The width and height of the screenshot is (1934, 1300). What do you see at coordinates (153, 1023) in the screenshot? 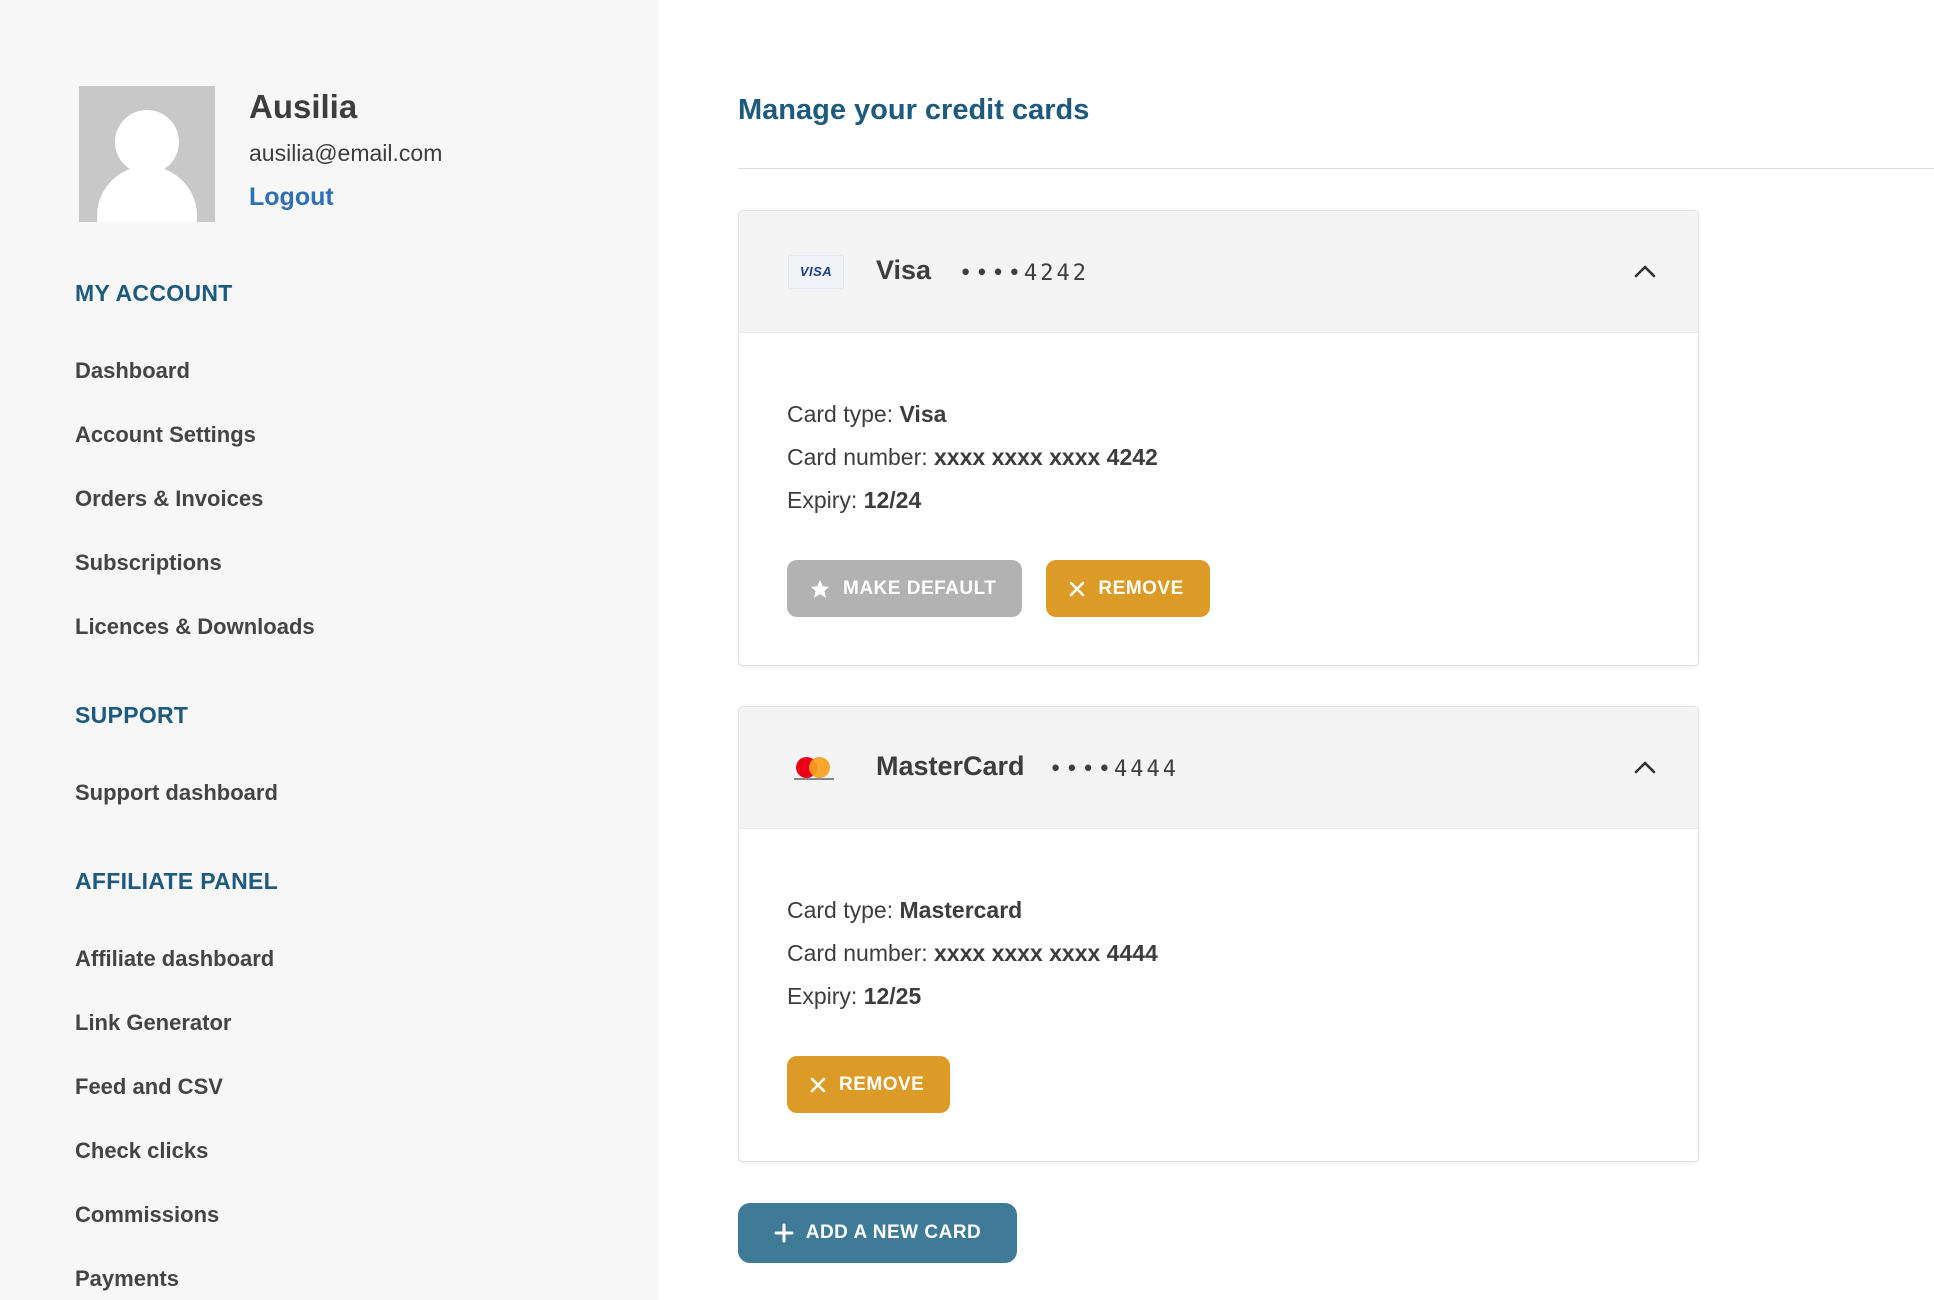
I see `sidebar-item-link-generator: Link Generator` at bounding box center [153, 1023].